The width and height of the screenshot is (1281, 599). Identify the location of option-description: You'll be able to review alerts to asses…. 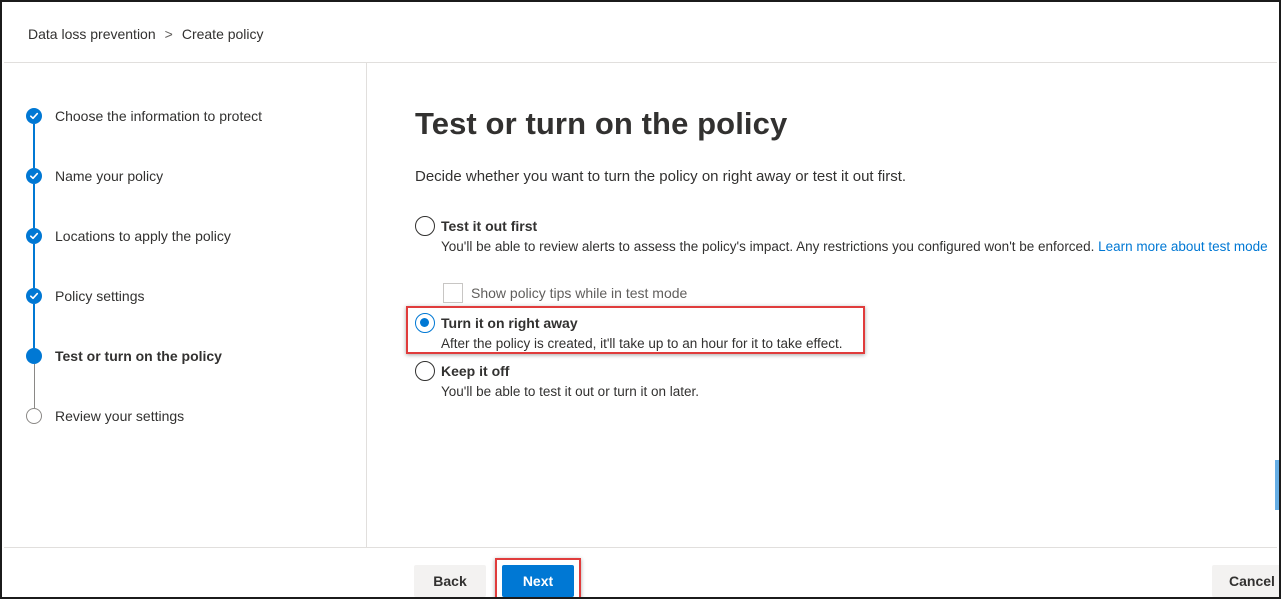
(856, 246).